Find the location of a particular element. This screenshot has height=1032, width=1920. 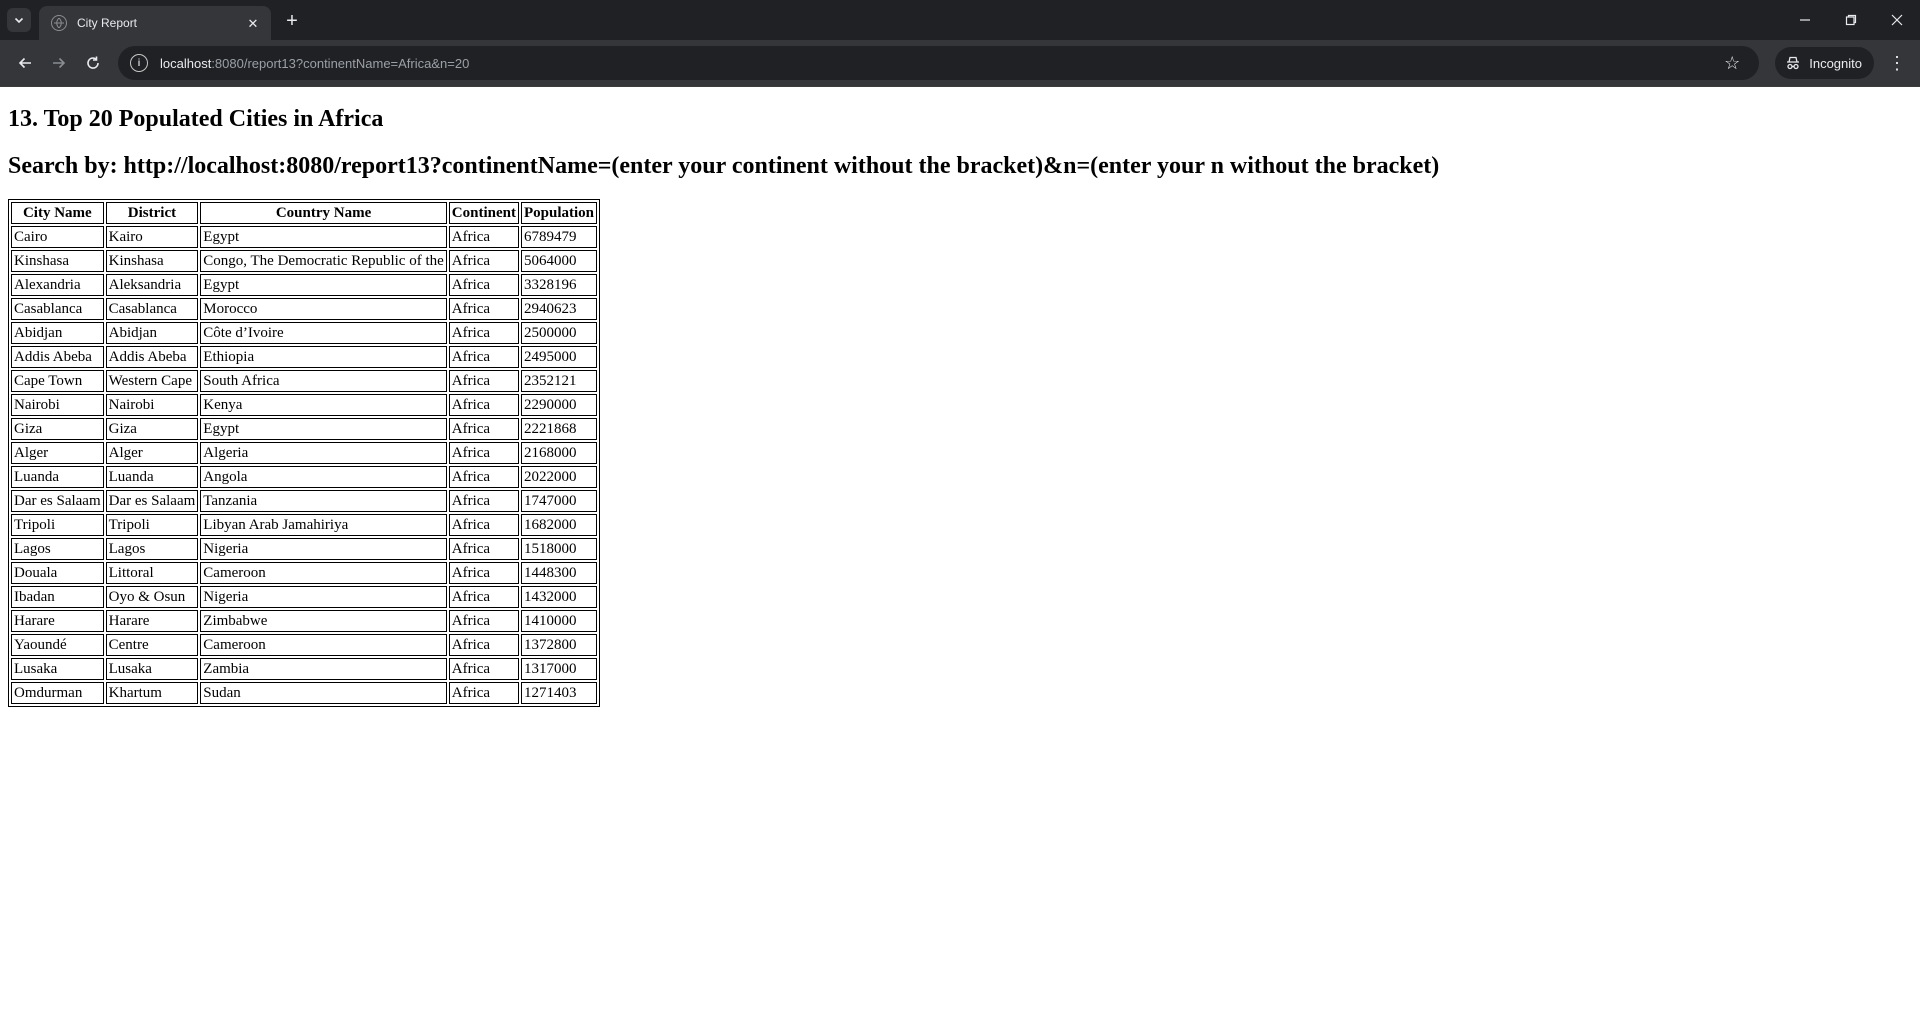

tab-city-report: City Report ✕ is located at coordinates (155, 23).